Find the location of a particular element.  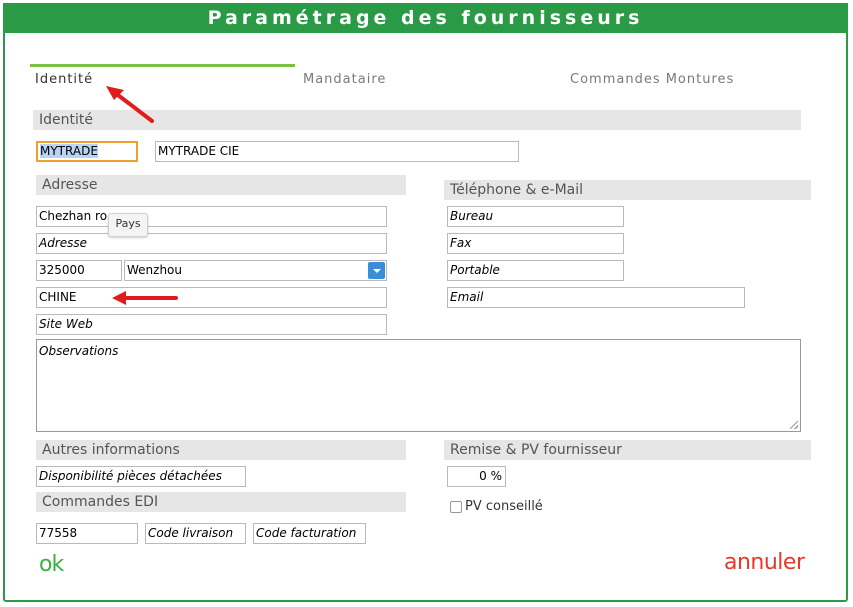

discount-input: 0 % is located at coordinates (476, 476).